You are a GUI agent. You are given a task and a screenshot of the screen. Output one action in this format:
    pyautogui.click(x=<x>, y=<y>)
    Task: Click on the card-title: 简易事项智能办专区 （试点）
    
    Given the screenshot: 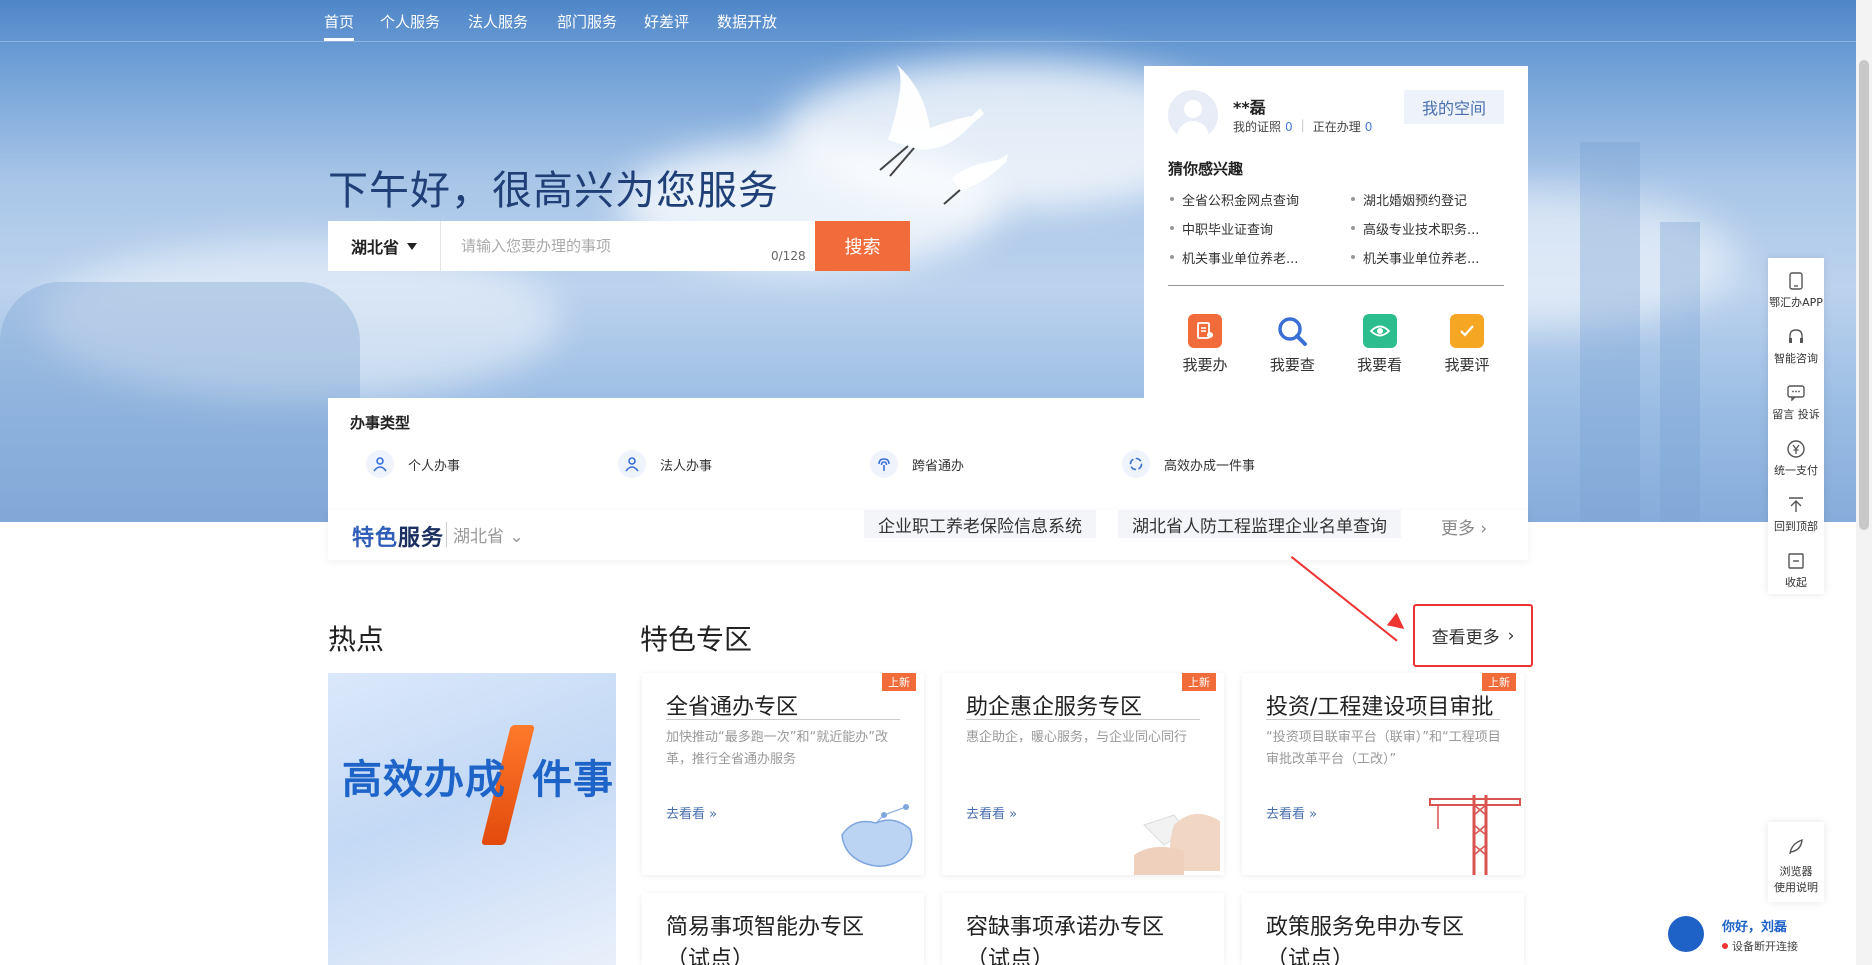 What is the action you would take?
    pyautogui.click(x=765, y=940)
    